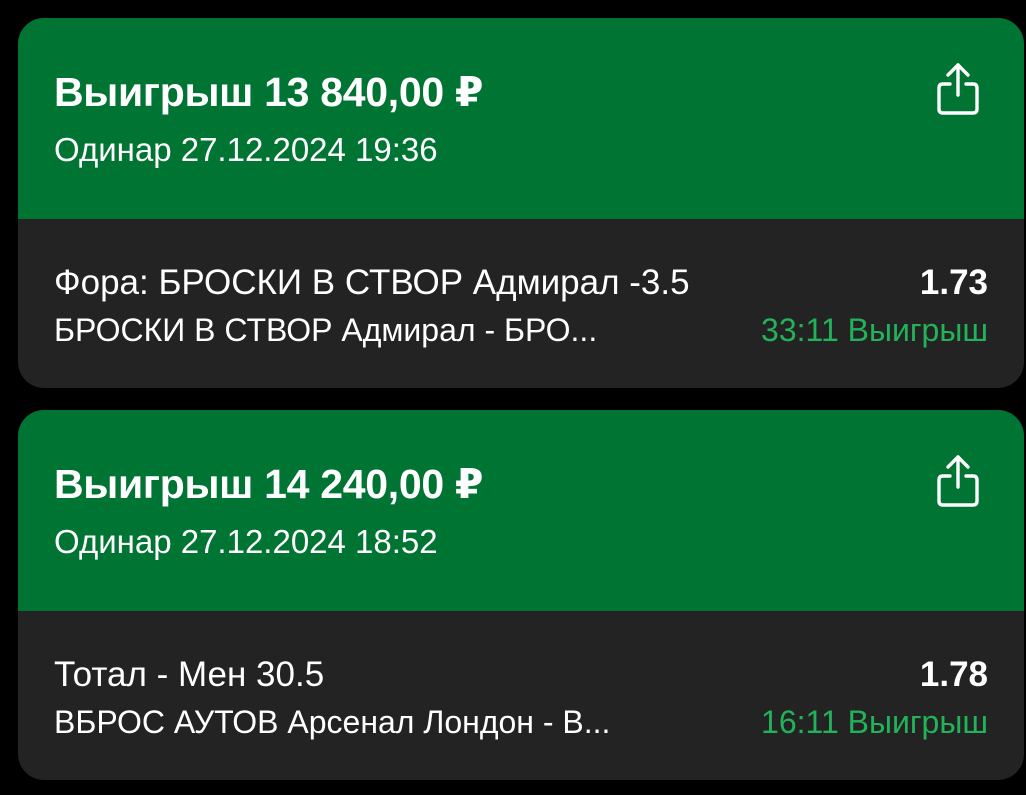  Describe the element at coordinates (269, 484) in the screenshot. I see `payout-title: Выигрыш 14 240,00 ₽` at that location.